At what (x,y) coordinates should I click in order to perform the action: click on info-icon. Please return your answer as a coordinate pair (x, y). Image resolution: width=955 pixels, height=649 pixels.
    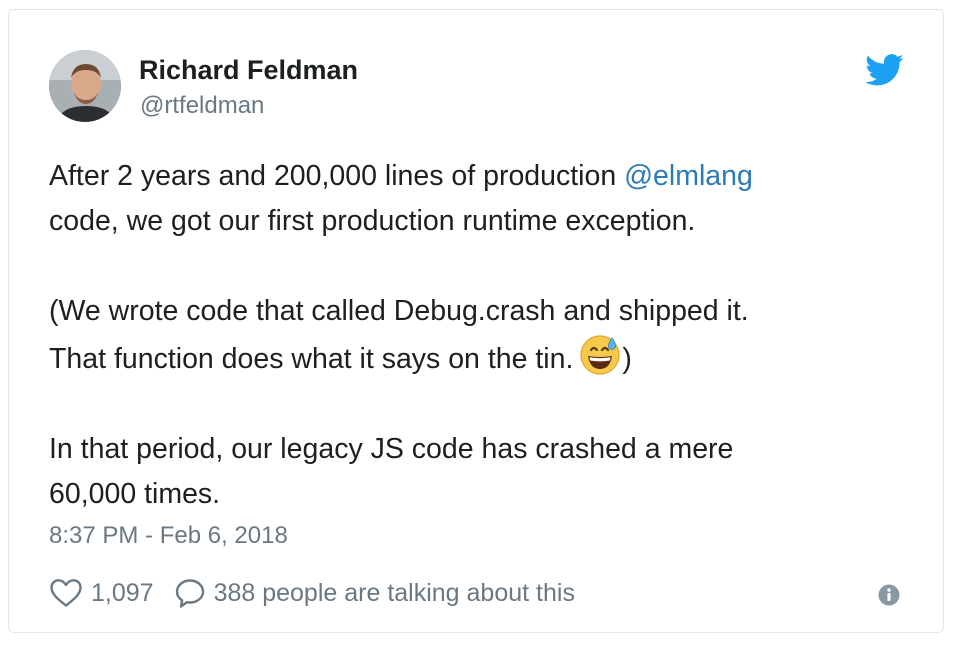
    Looking at the image, I should click on (889, 595).